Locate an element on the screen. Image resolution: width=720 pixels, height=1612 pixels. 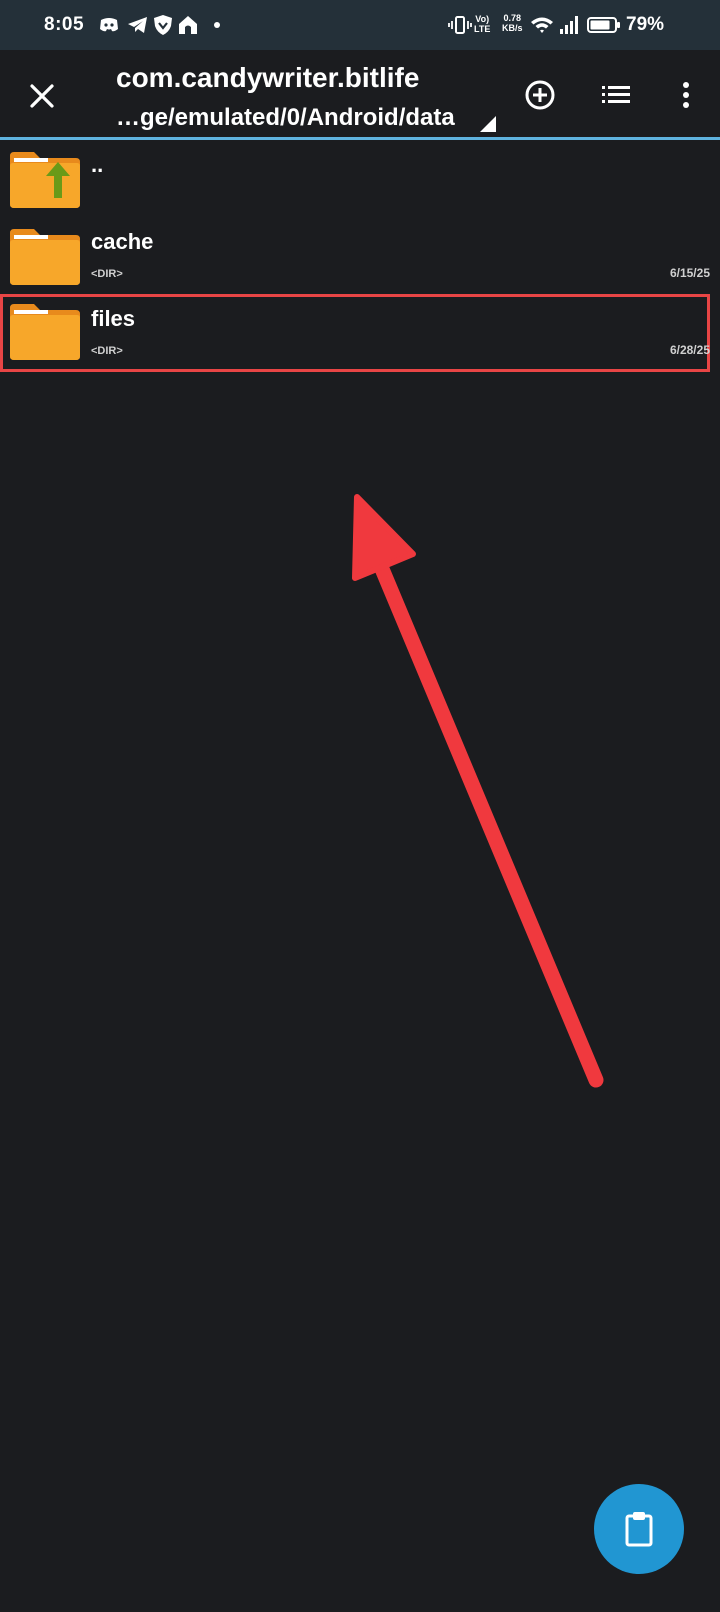
lte-label: LTE is located at coordinates (482, 29).